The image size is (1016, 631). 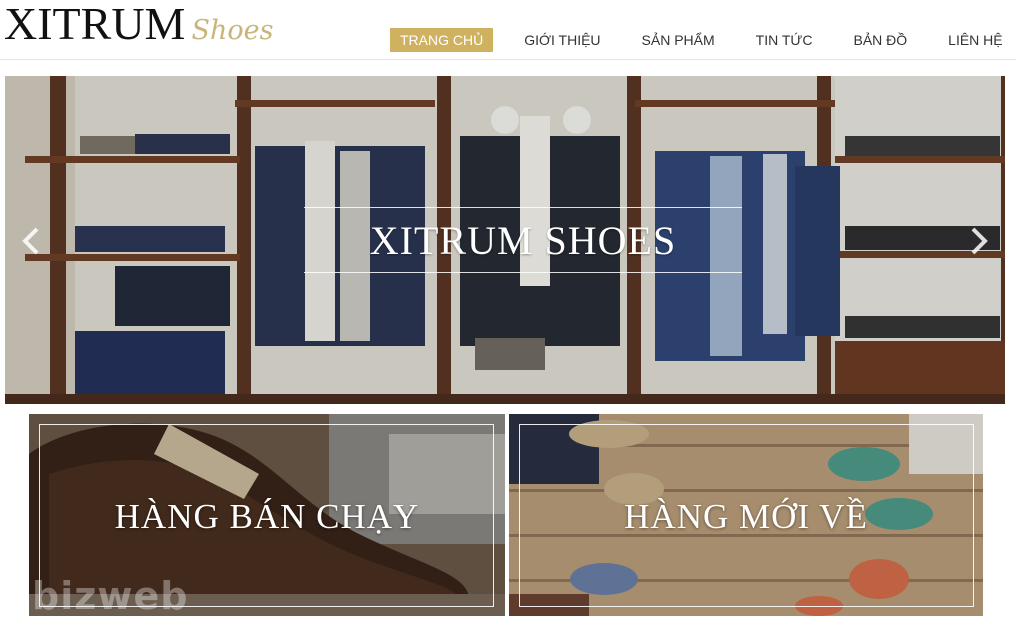 I want to click on slider-prev-button, so click(x=32, y=241).